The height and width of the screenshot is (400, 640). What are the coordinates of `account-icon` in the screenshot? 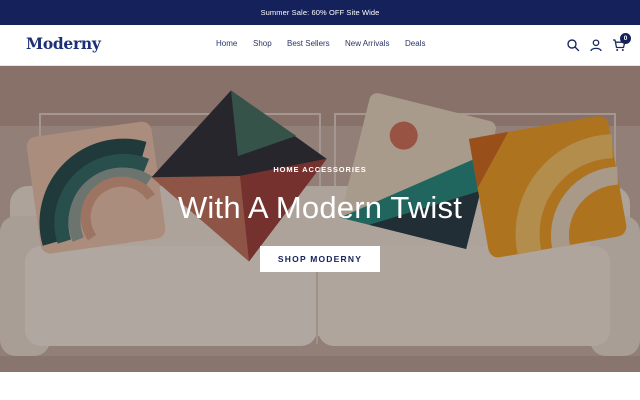 It's located at (596, 45).